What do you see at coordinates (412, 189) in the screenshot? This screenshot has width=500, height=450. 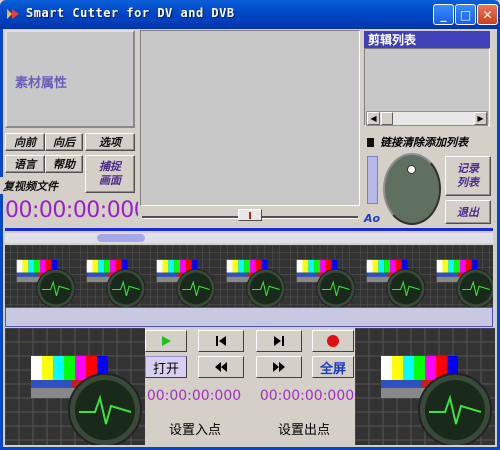 I see `jog-dial` at bounding box center [412, 189].